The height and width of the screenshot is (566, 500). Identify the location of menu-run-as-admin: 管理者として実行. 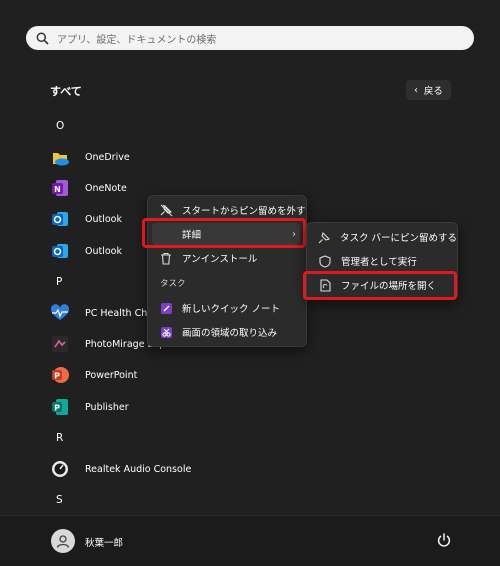
(382, 261).